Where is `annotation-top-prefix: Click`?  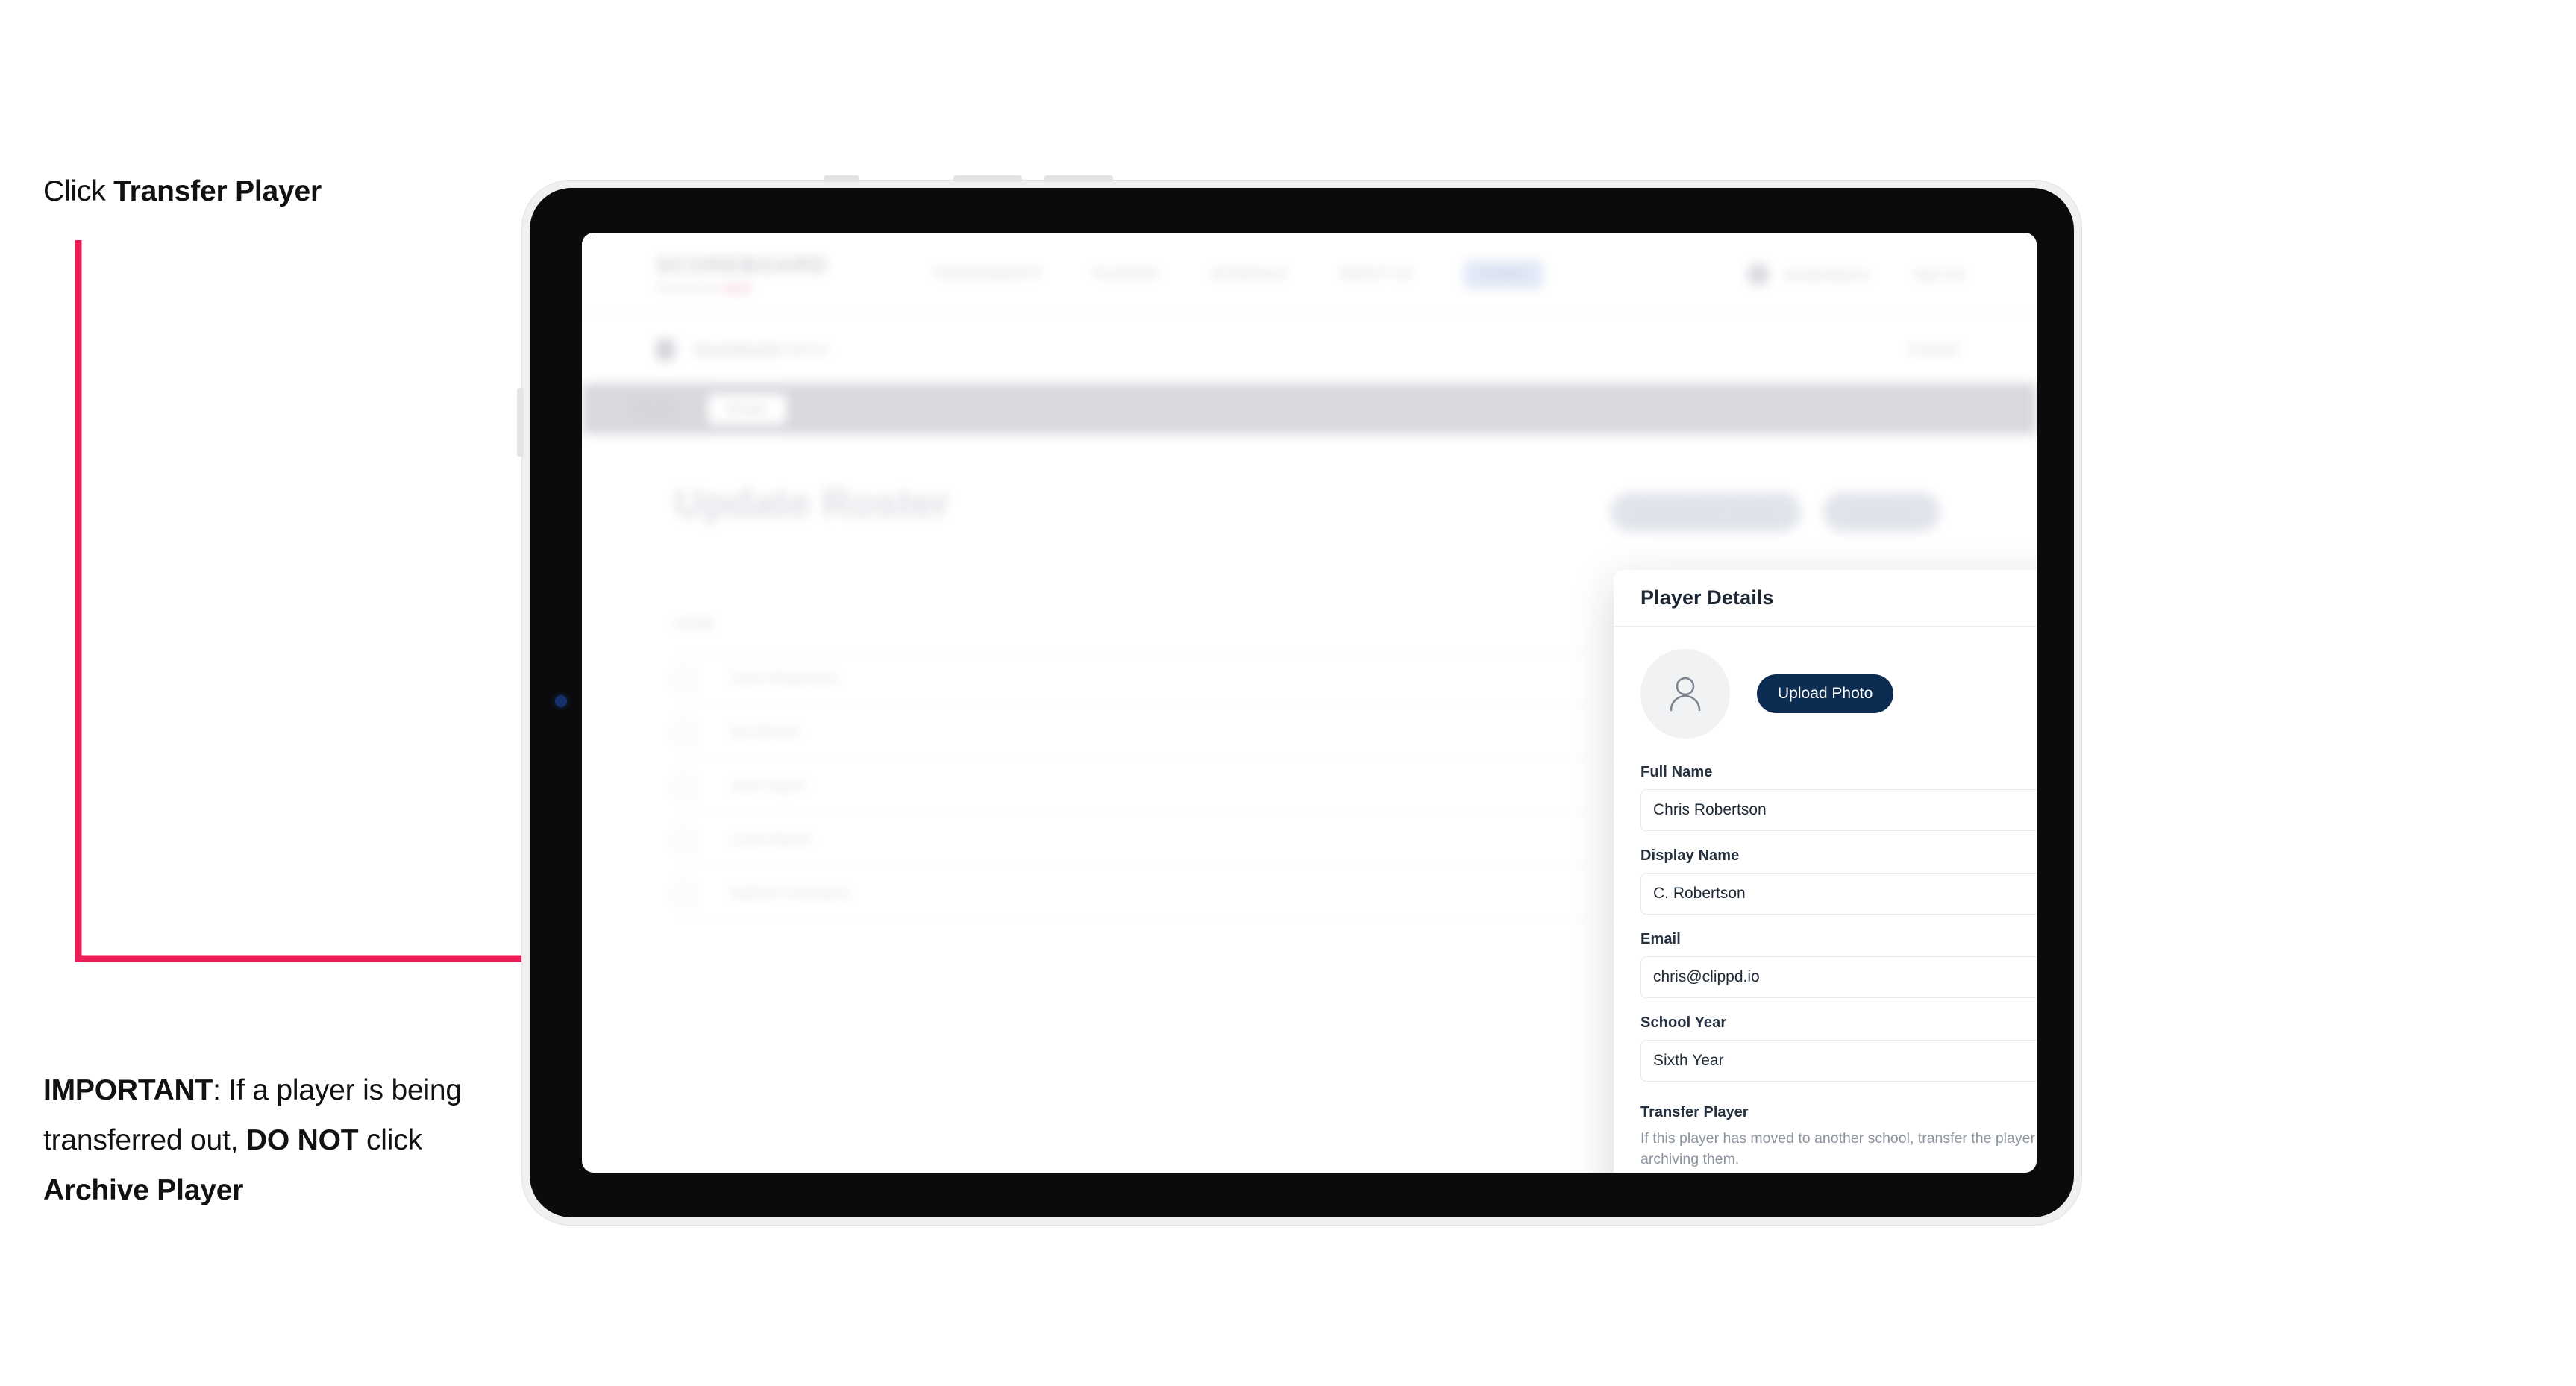 annotation-top-prefix: Click is located at coordinates (78, 191).